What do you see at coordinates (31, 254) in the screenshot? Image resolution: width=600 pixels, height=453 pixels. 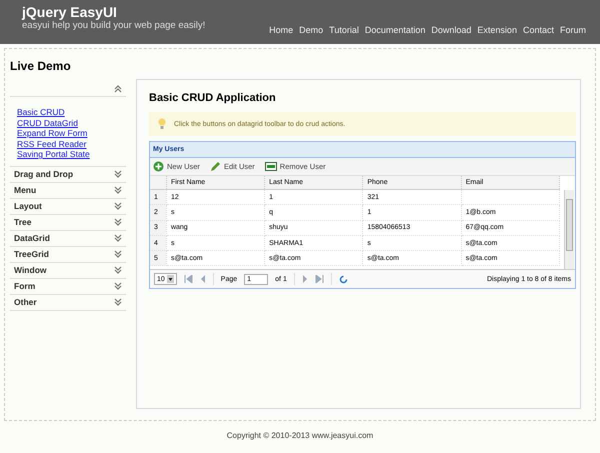 I see `section-header: TreeGrid` at bounding box center [31, 254].